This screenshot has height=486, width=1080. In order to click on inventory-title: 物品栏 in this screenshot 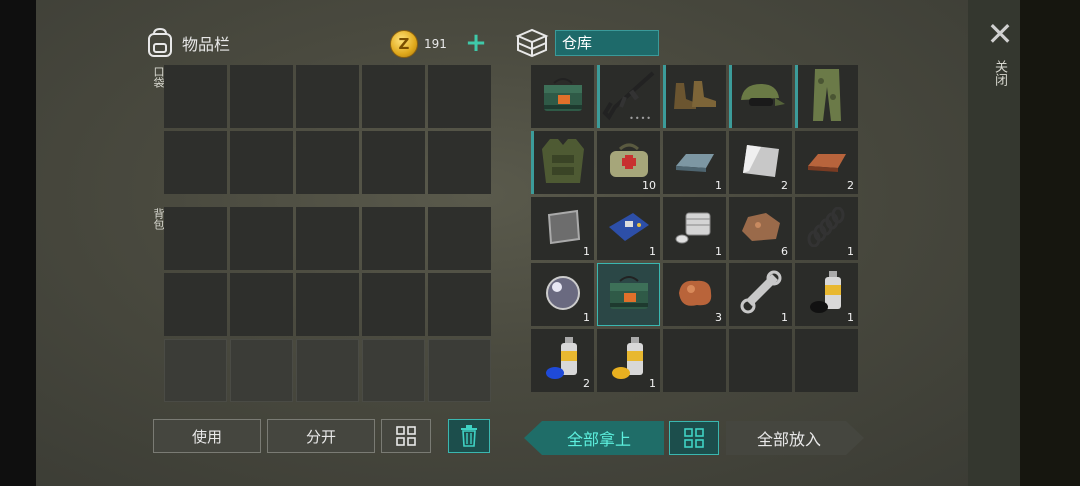, I will do `click(206, 44)`.